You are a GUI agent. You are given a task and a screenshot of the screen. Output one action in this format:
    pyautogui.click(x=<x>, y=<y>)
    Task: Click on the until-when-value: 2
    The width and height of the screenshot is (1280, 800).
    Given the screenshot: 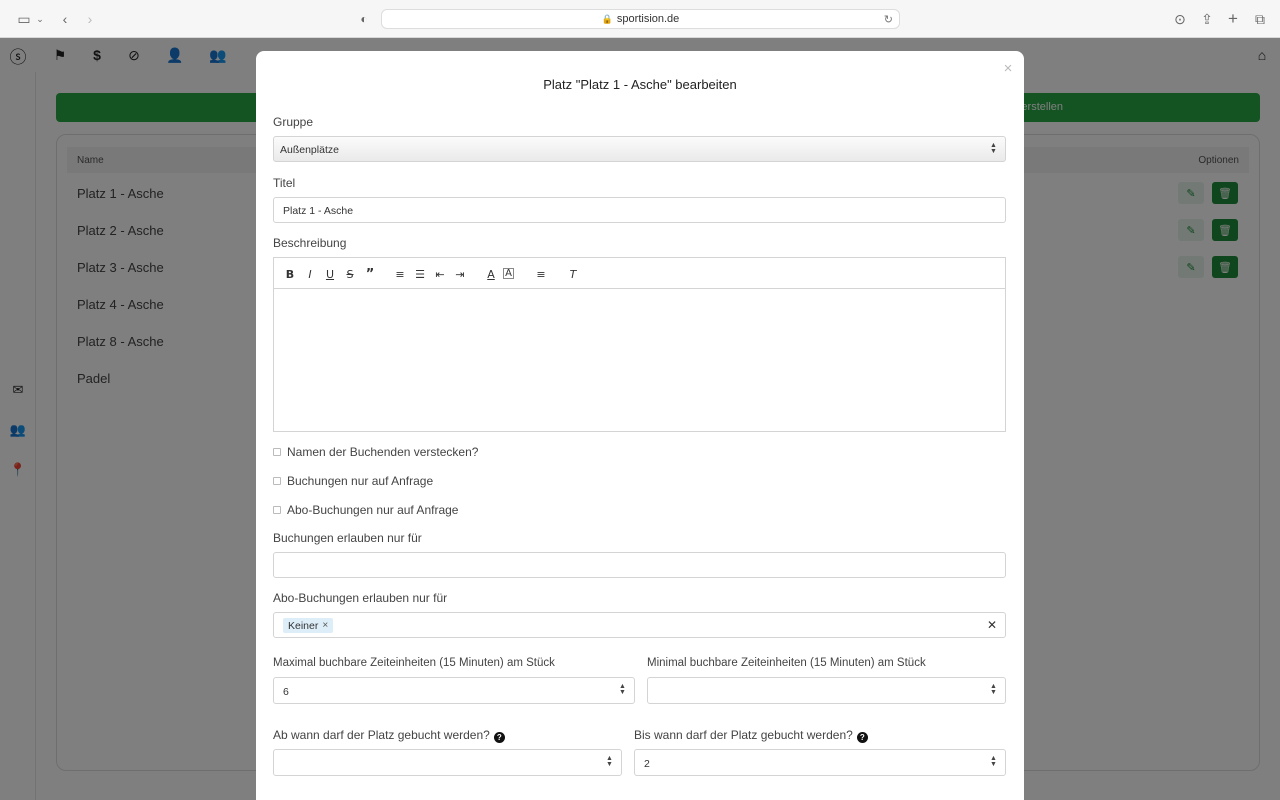 What is the action you would take?
    pyautogui.click(x=647, y=764)
    